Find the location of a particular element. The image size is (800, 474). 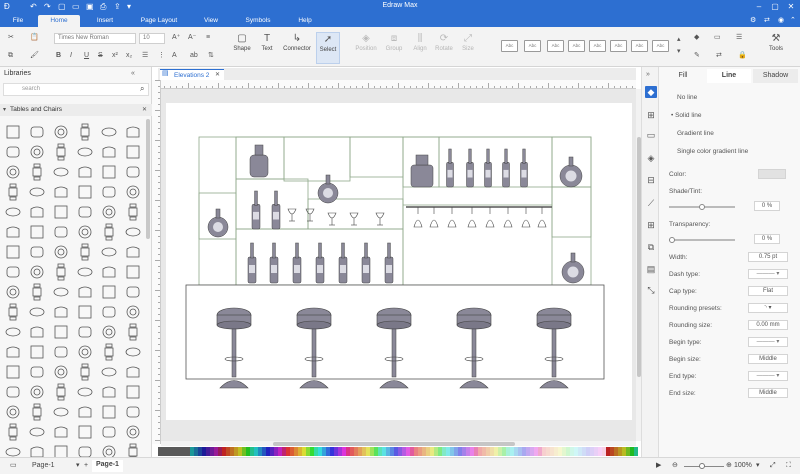

share-icon: ⇄ is located at coordinates (767, 20).